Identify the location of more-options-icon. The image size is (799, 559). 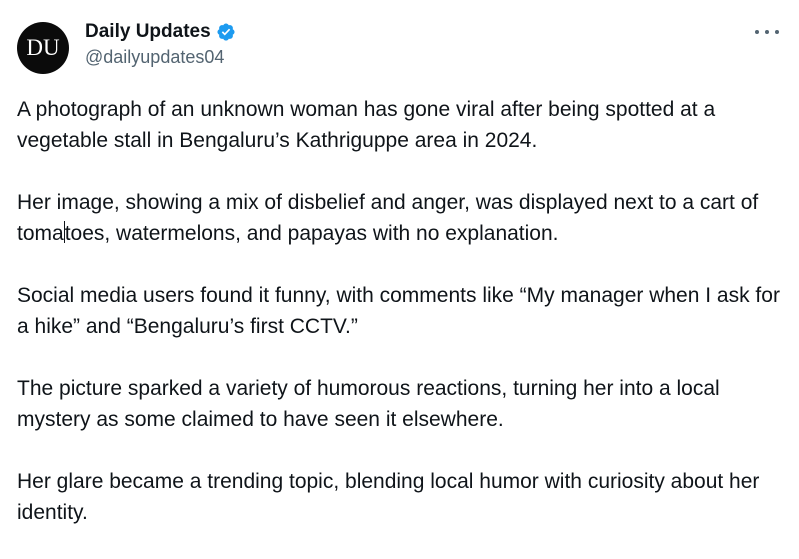
(767, 32).